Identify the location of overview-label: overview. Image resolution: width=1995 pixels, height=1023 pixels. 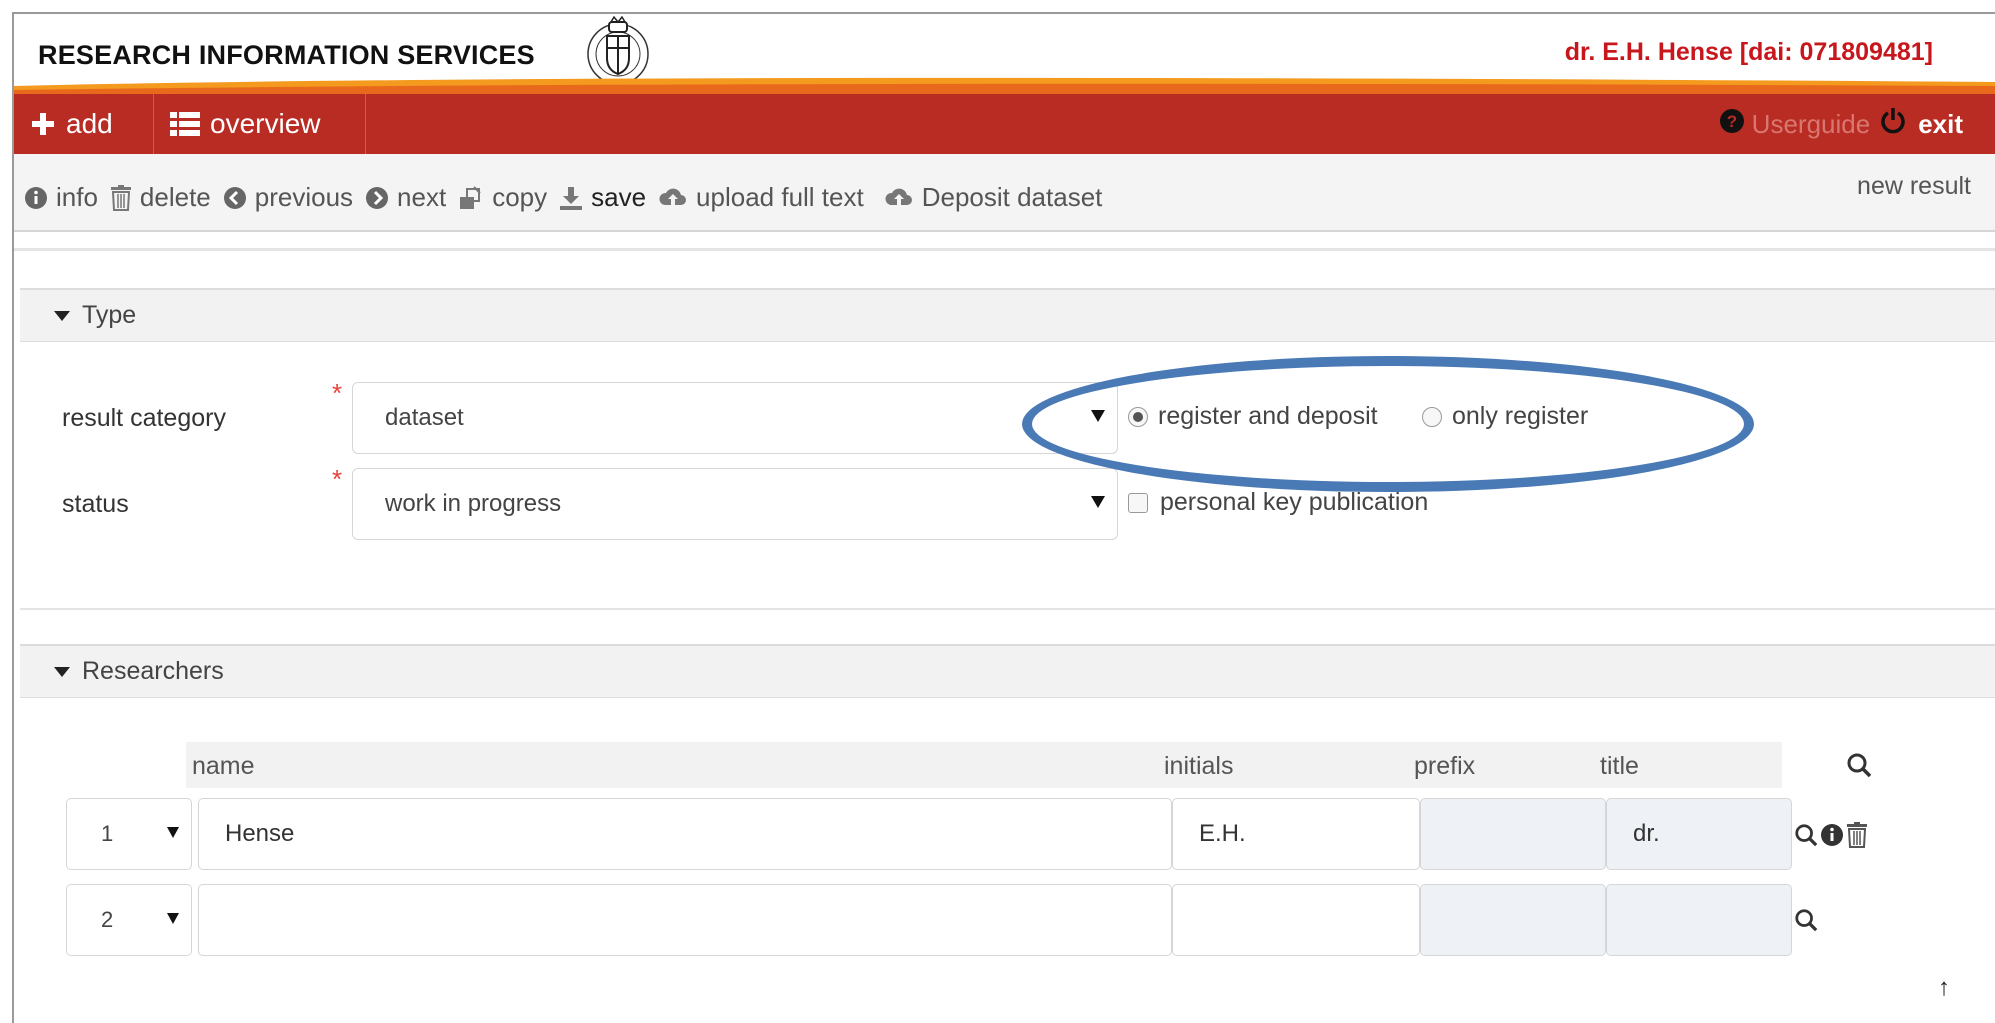
(265, 123).